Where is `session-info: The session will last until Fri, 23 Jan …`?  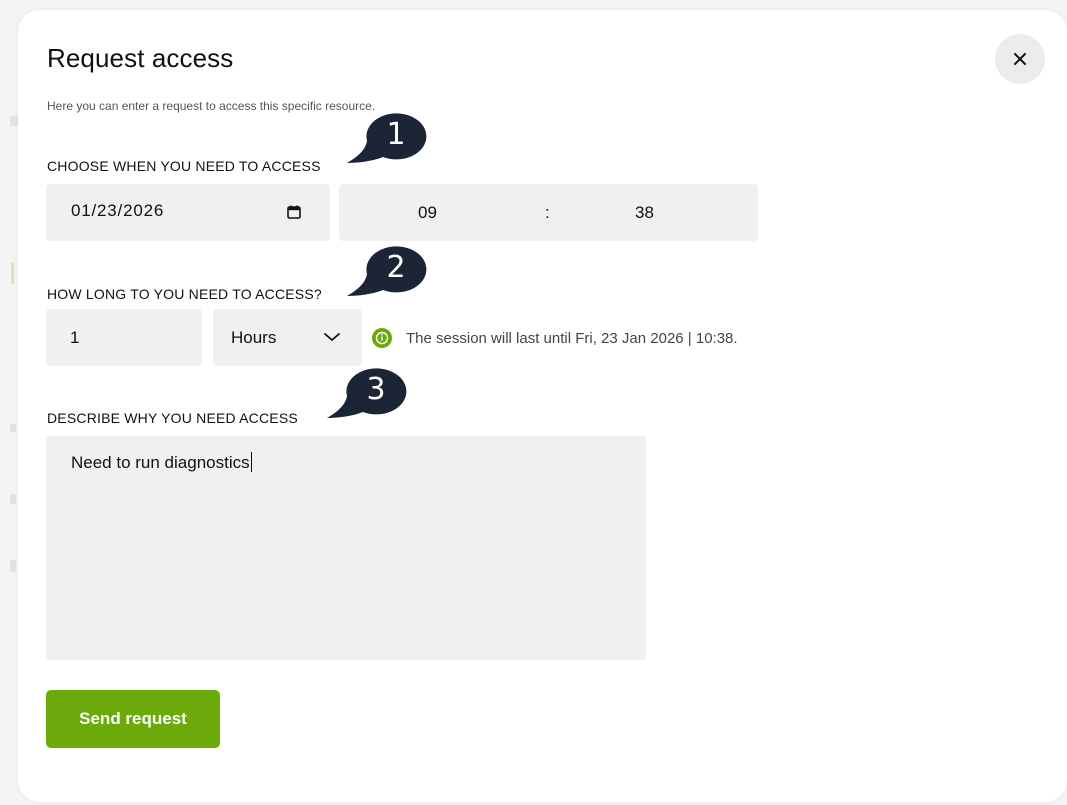
session-info: The session will last until Fri, 23 Jan … is located at coordinates (554, 338).